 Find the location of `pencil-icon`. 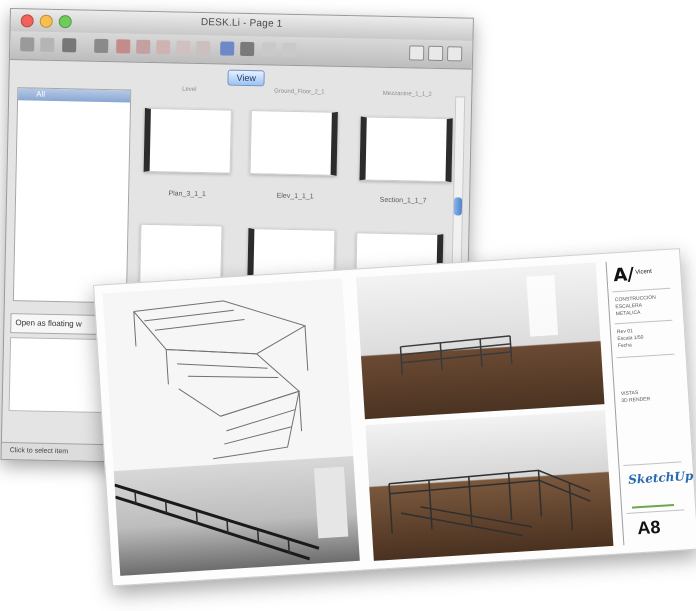

pencil-icon is located at coordinates (69, 45).